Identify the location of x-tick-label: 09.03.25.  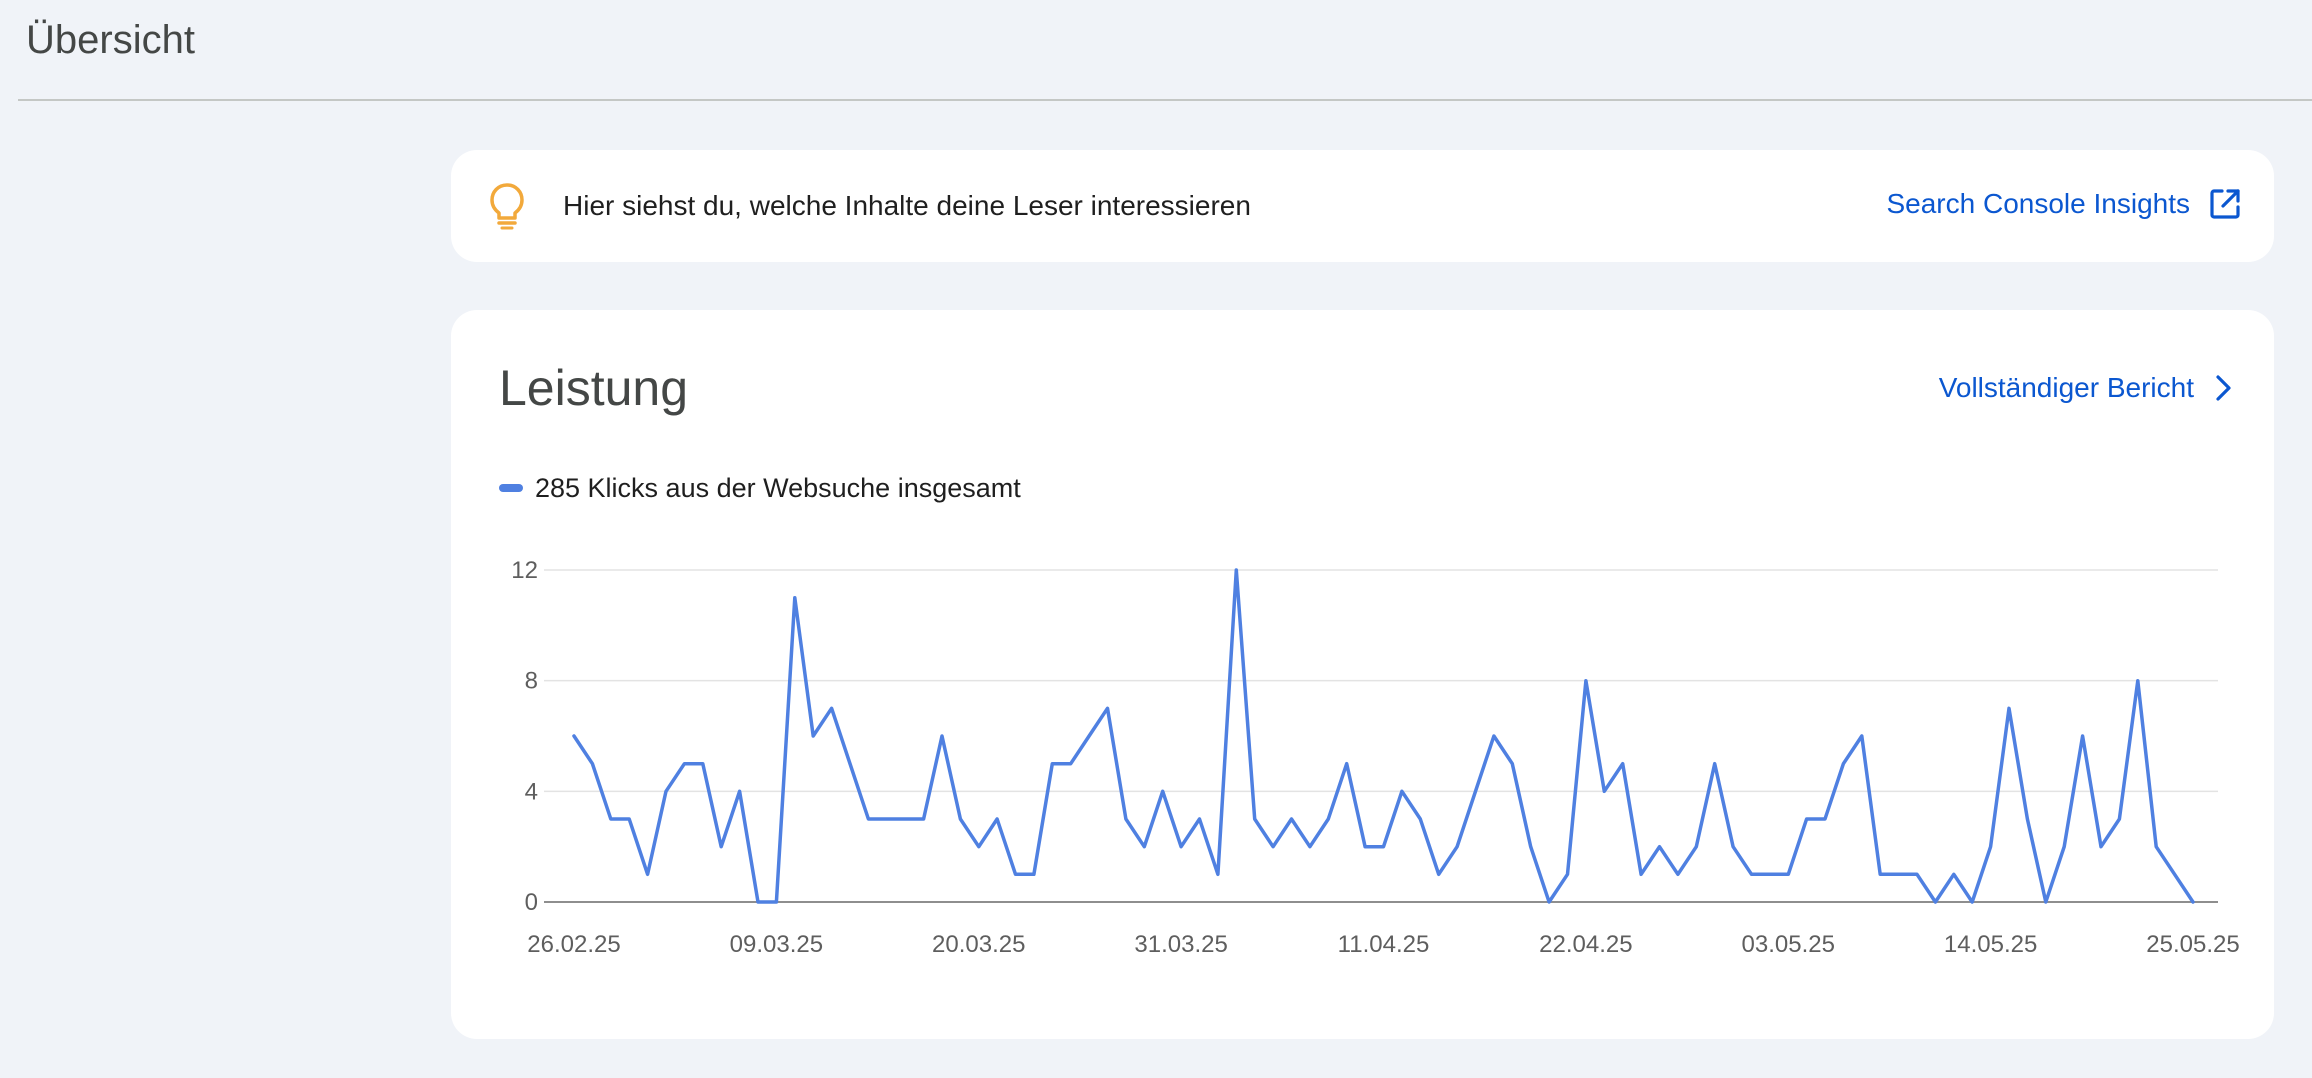
(776, 944).